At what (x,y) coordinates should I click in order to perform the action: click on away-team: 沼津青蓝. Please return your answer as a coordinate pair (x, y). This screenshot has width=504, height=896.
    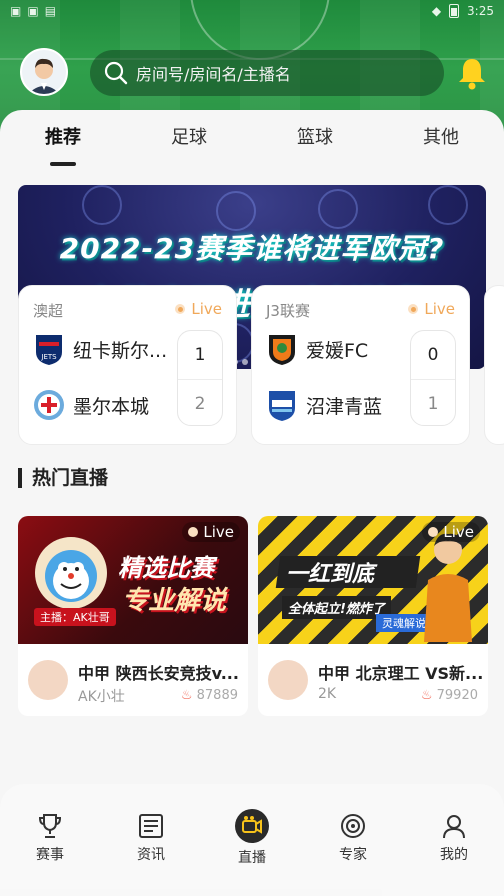
    Looking at the image, I should click on (324, 405).